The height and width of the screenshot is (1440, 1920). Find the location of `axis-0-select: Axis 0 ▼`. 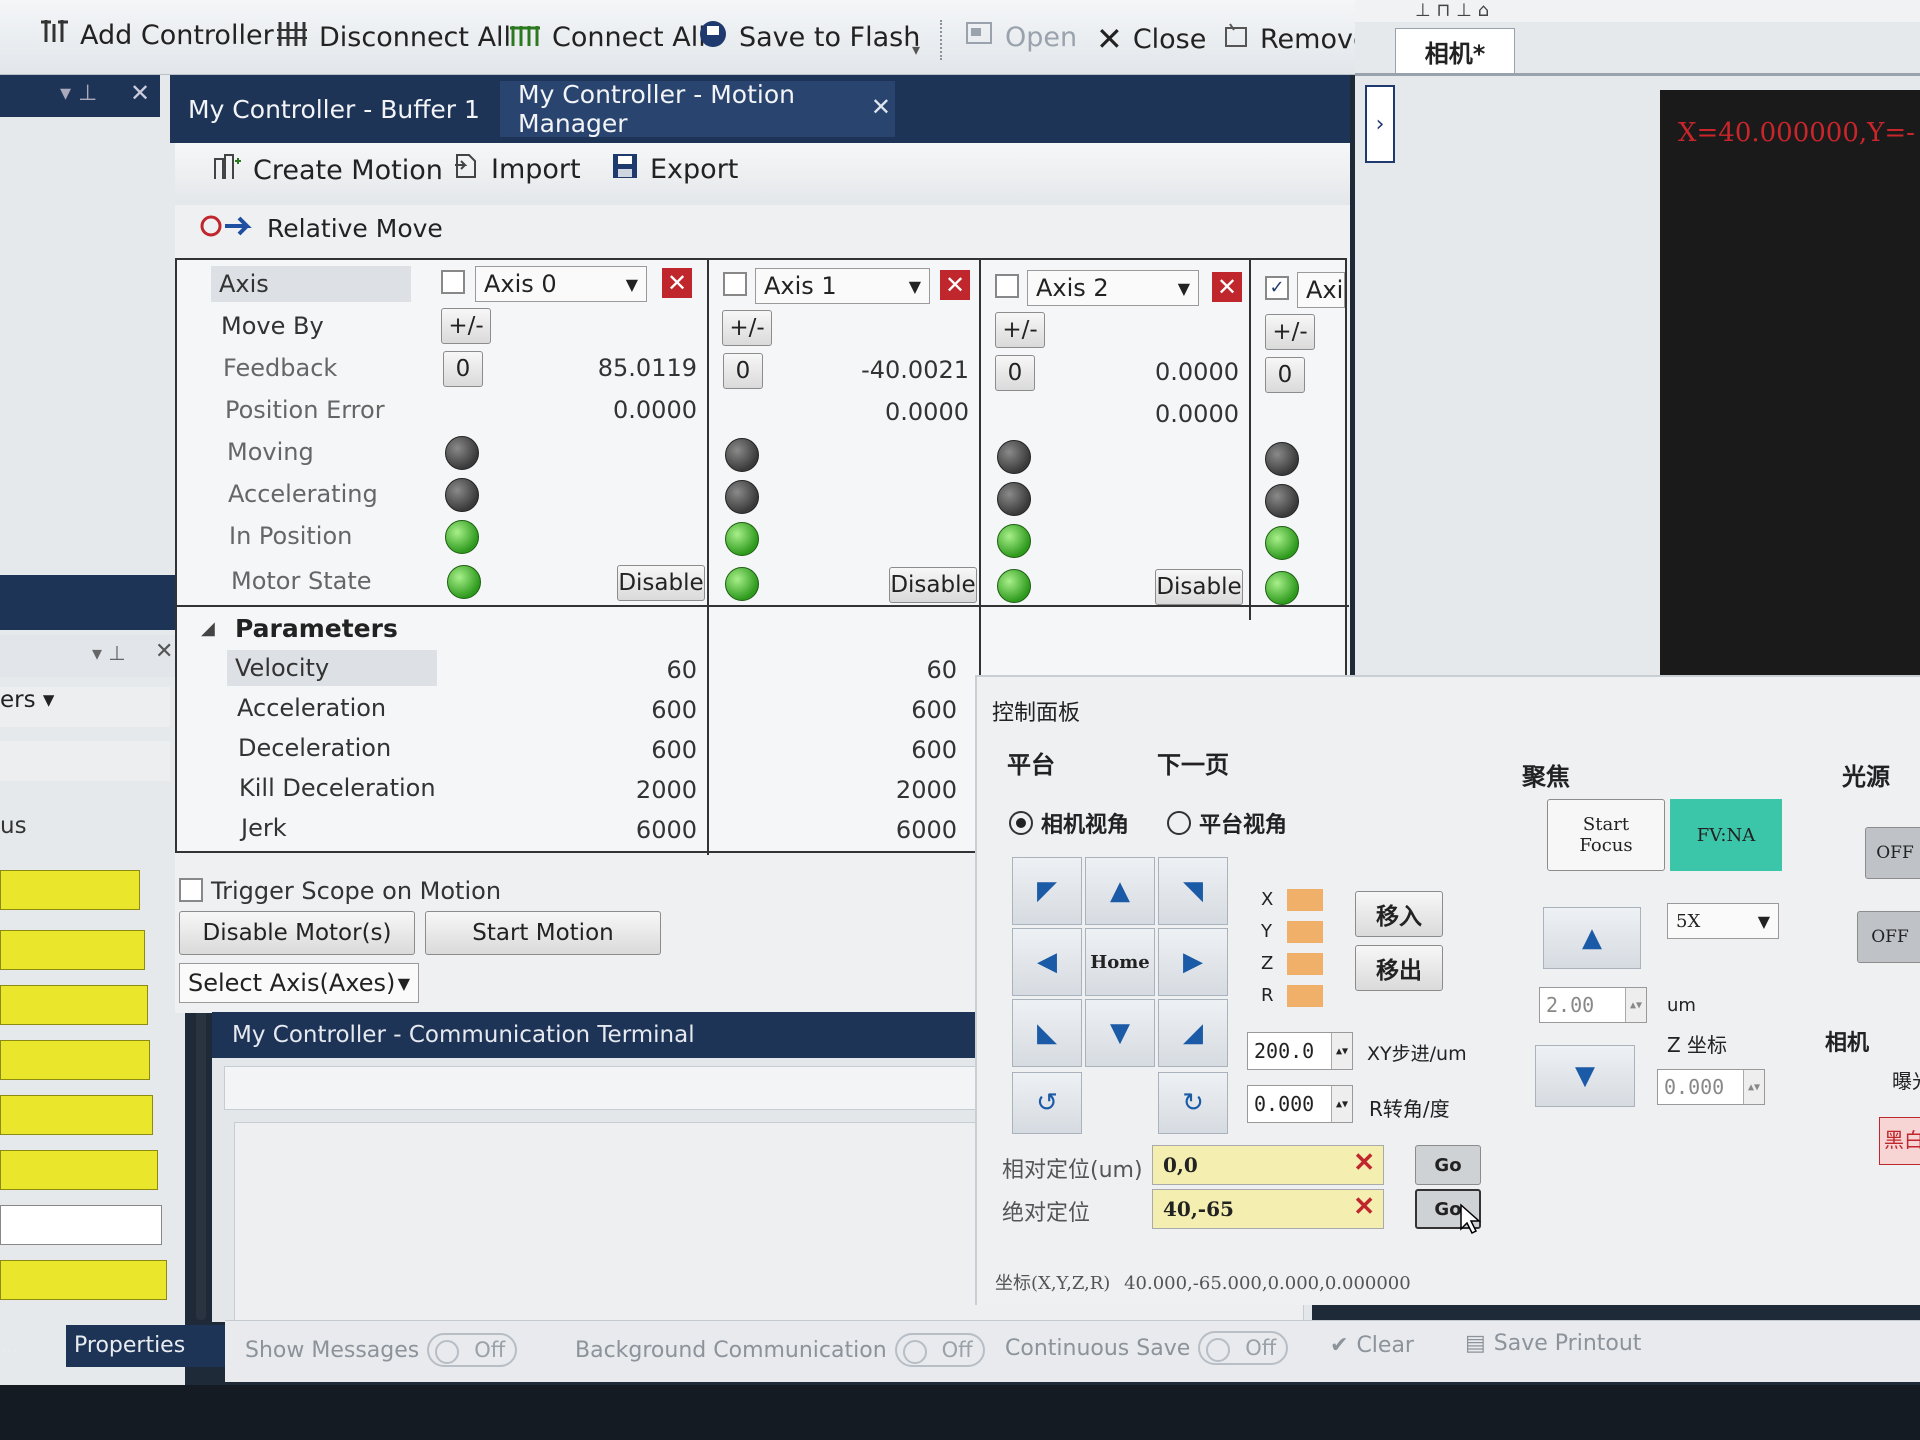

axis-0-select: Axis 0 ▼ is located at coordinates (561, 284).